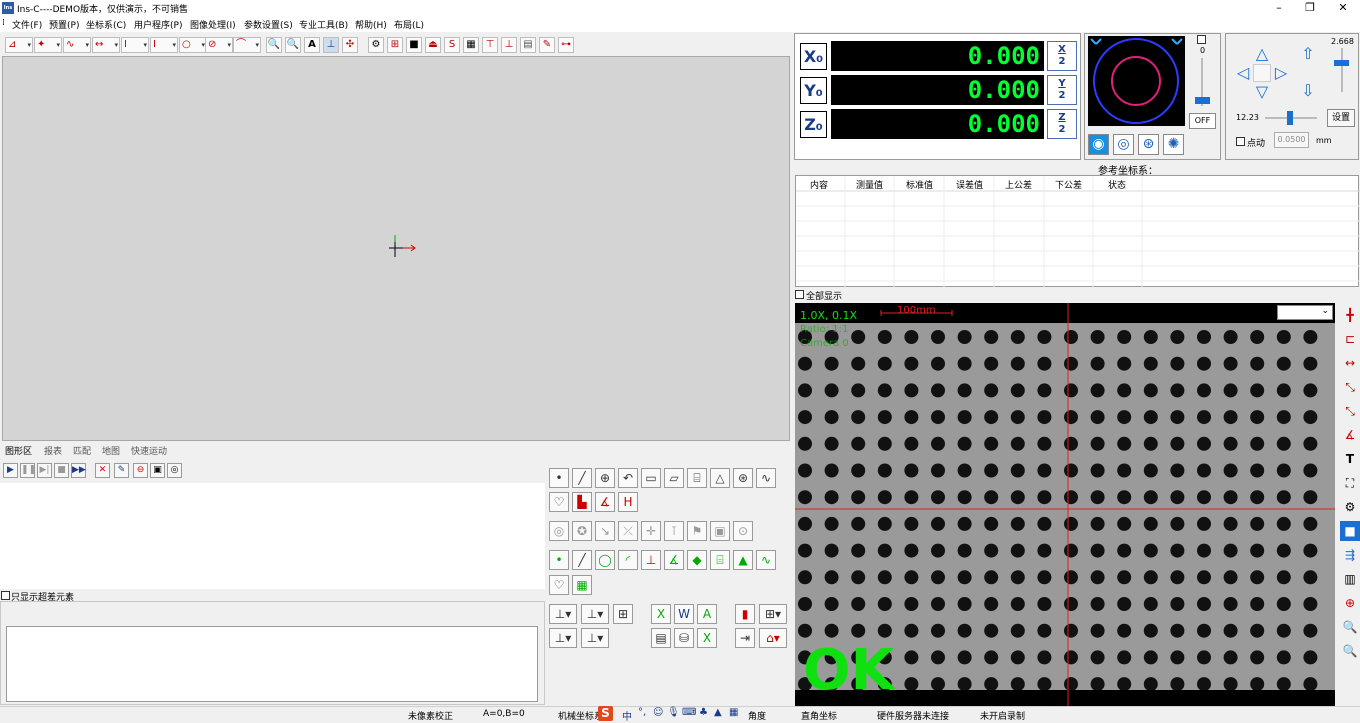 The height and width of the screenshot is (723, 1360). What do you see at coordinates (409, 24) in the screenshot?
I see `menu-layout: 布局(L)` at bounding box center [409, 24].